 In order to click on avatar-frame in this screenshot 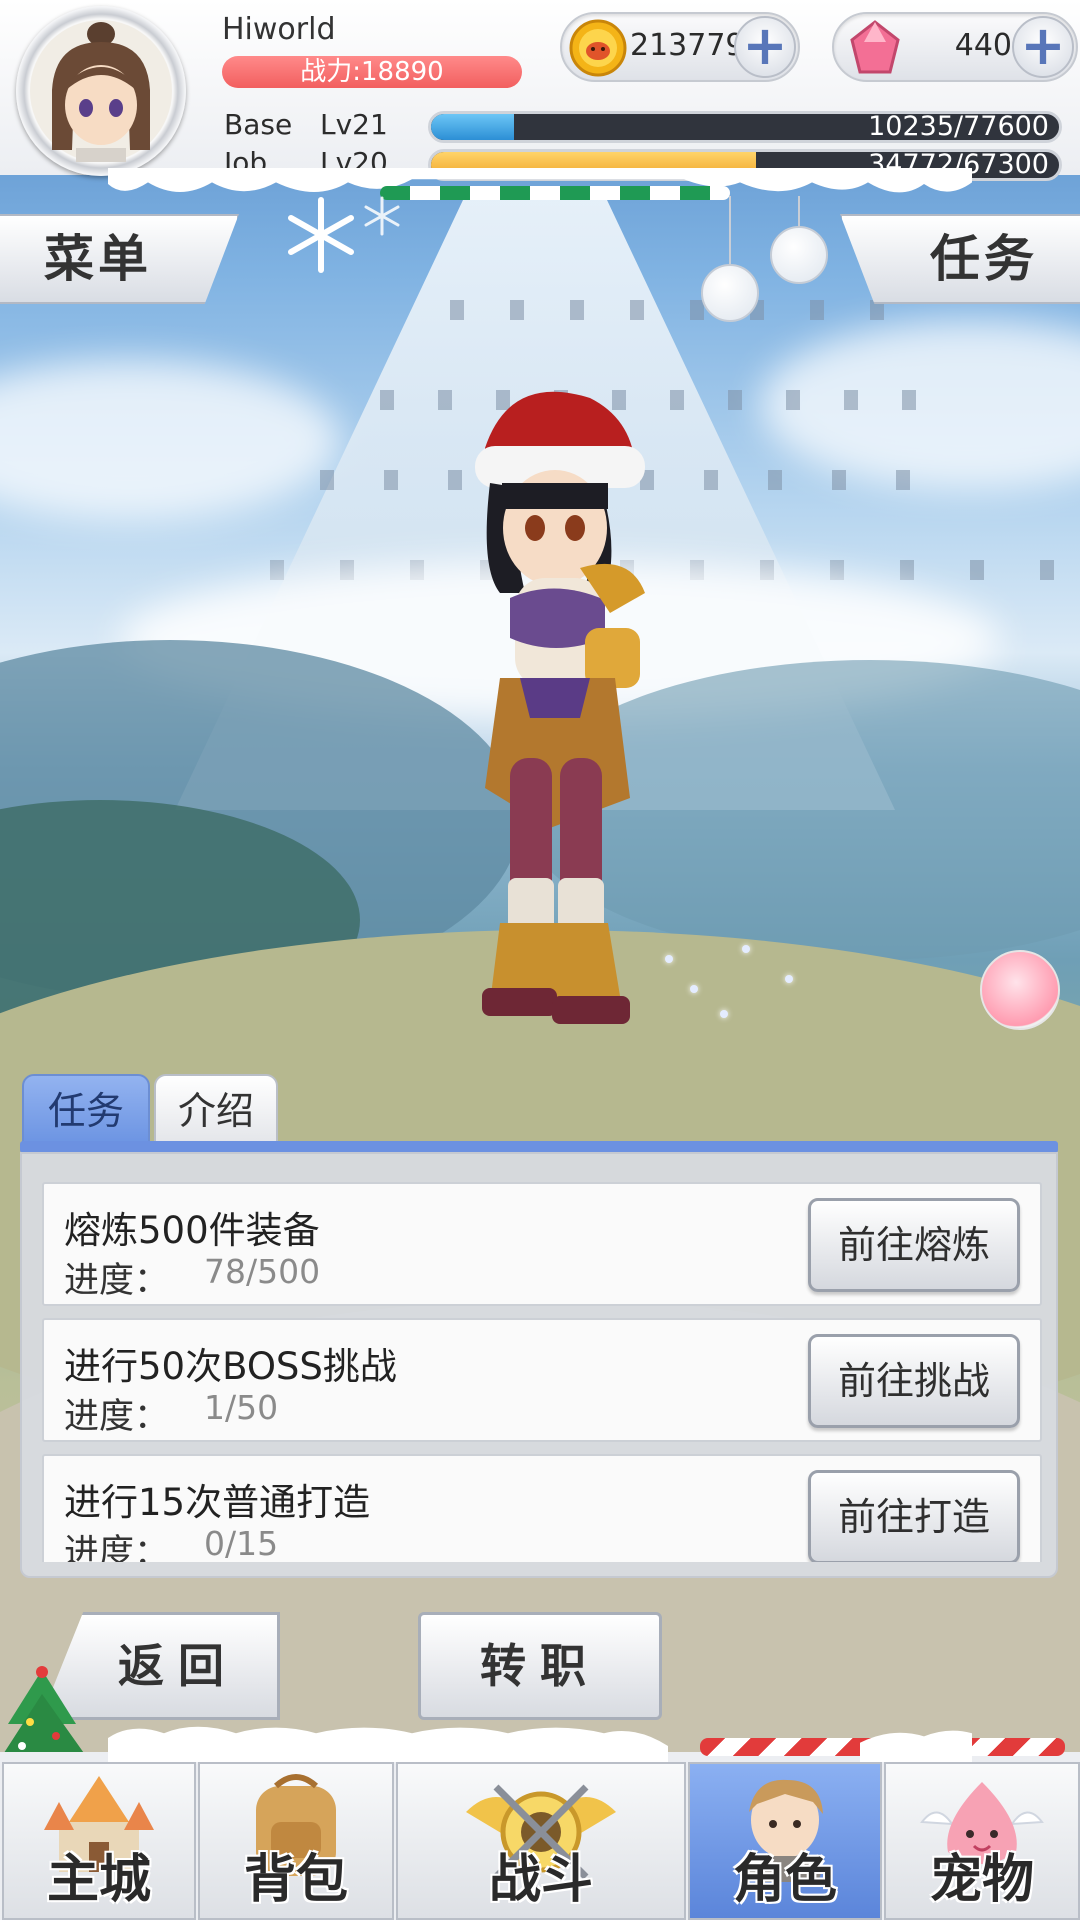, I will do `click(101, 91)`.